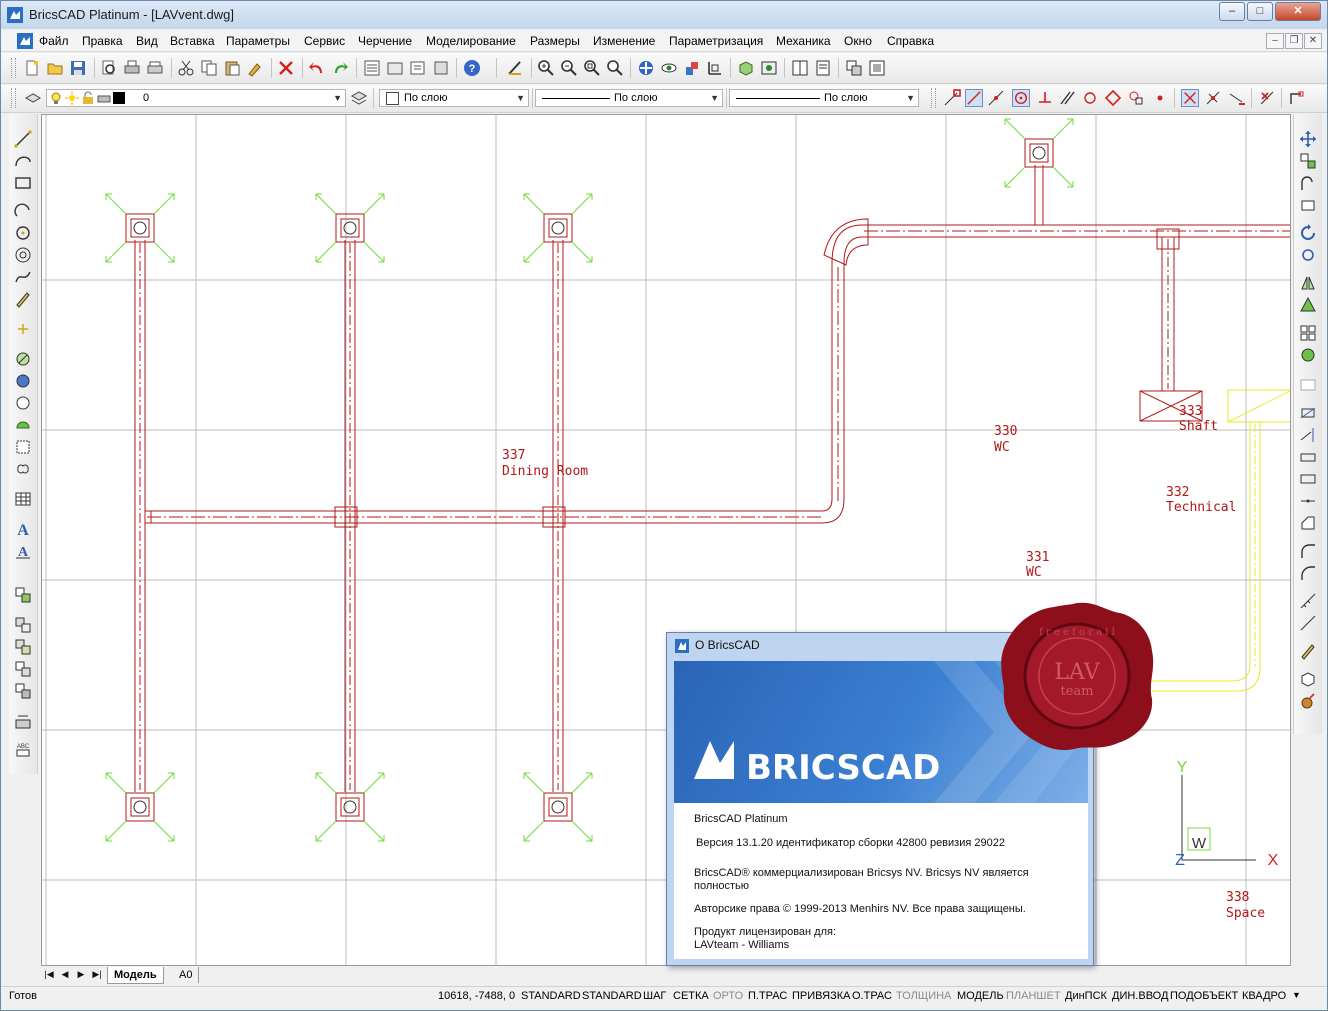 The image size is (1328, 1011). Describe the element at coordinates (1308, 623) in the screenshot. I see `dimension-aligned-icon` at that location.